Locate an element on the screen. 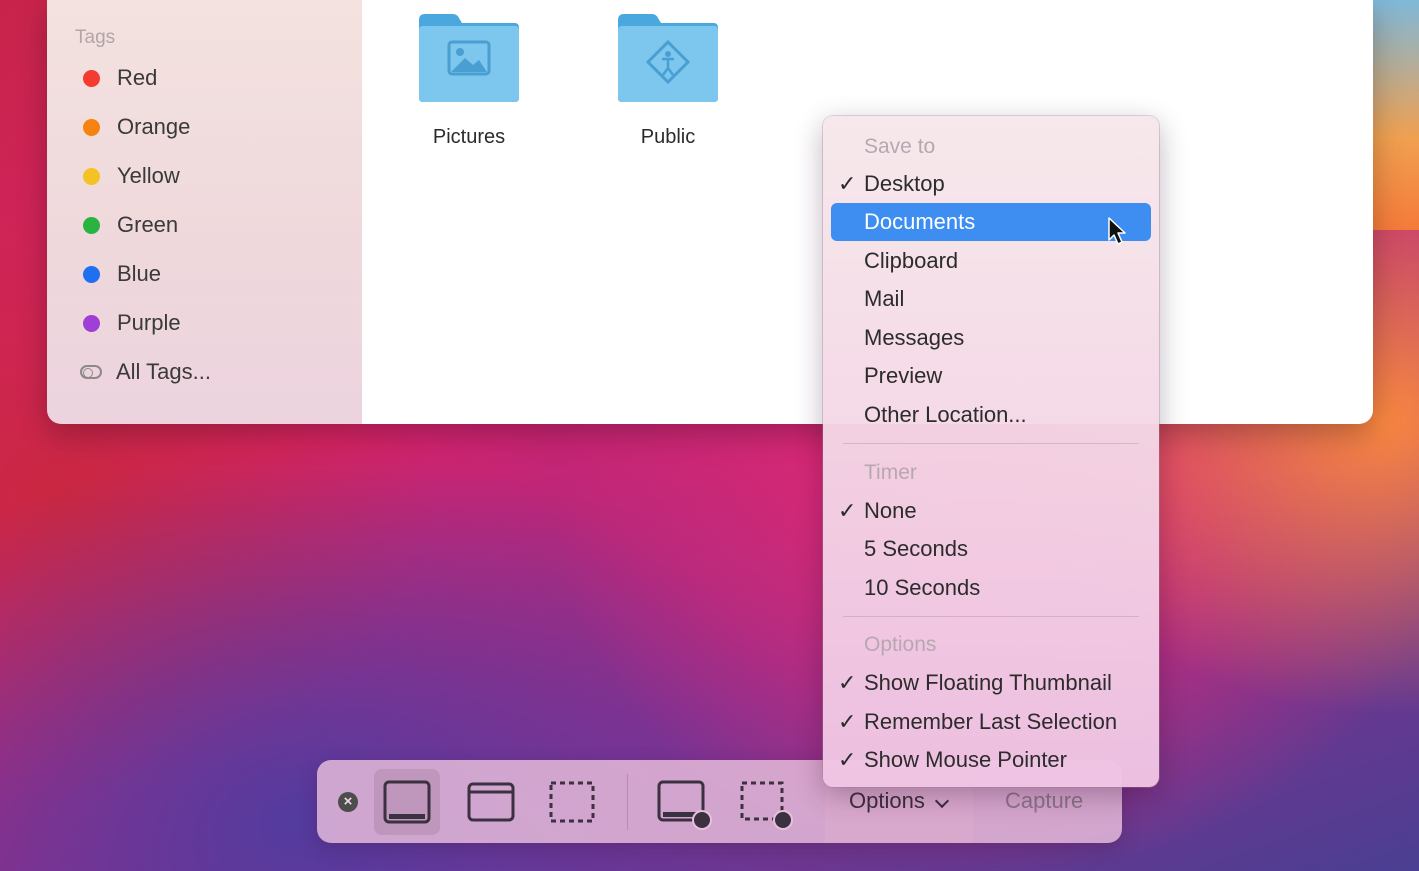  menu-item-label: 10 Seconds is located at coordinates (922, 587).